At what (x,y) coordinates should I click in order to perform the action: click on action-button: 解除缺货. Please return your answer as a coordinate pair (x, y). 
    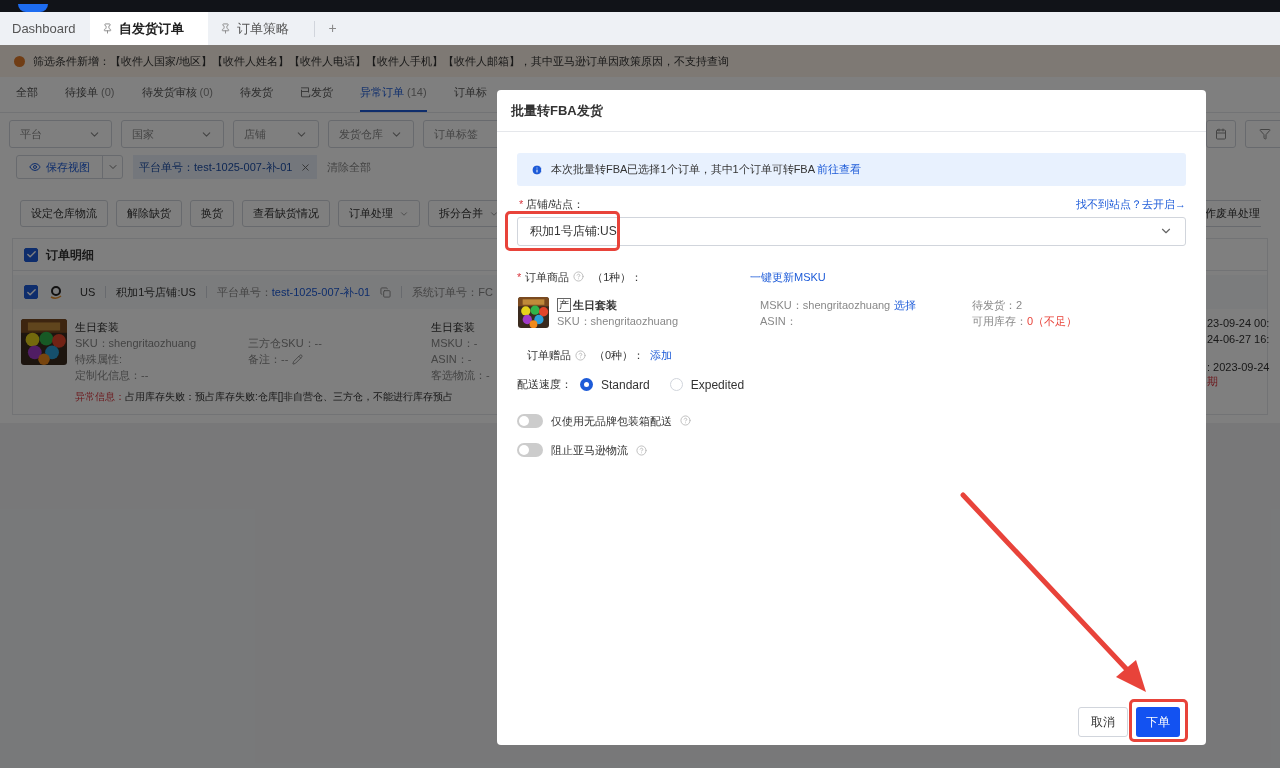
    Looking at the image, I should click on (149, 213).